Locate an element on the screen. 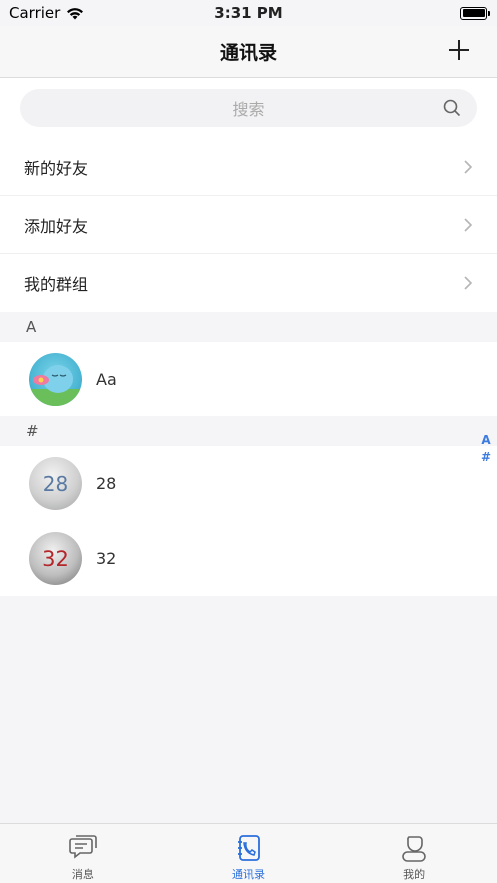 The height and width of the screenshot is (883, 497). contact-row: 28 28 is located at coordinates (248, 483).